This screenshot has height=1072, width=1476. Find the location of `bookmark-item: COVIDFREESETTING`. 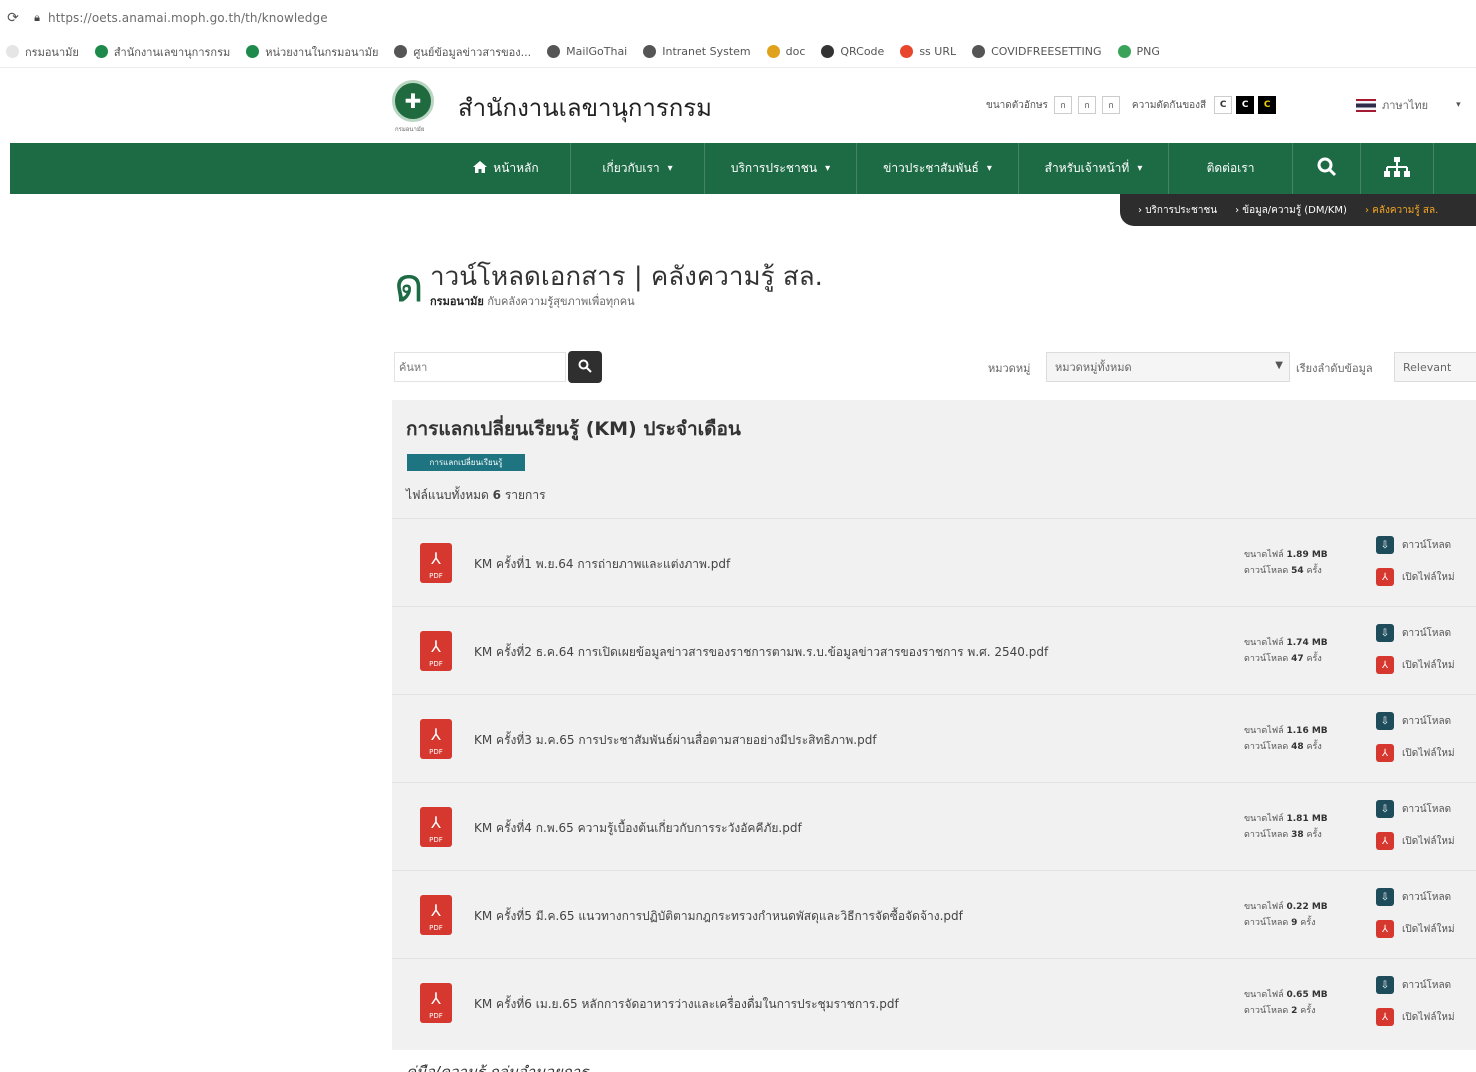

bookmark-item: COVIDFREESETTING is located at coordinates (1037, 51).